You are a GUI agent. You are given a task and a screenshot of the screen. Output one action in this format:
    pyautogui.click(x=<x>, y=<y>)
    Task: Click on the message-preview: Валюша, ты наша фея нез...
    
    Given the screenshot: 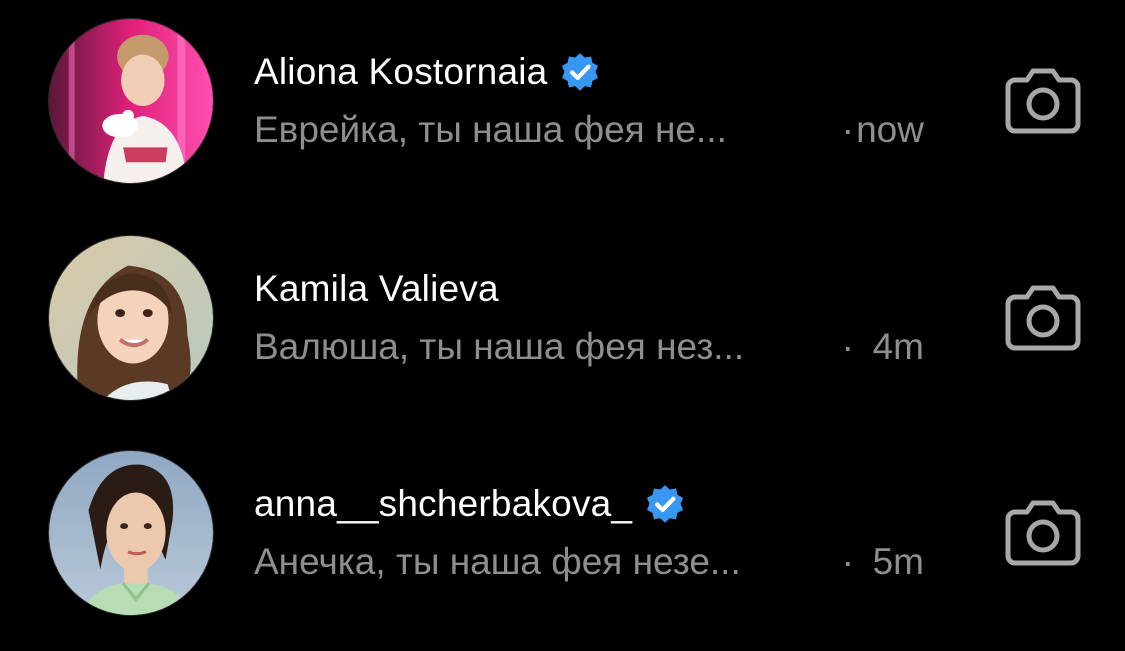 What is the action you would take?
    pyautogui.click(x=499, y=346)
    